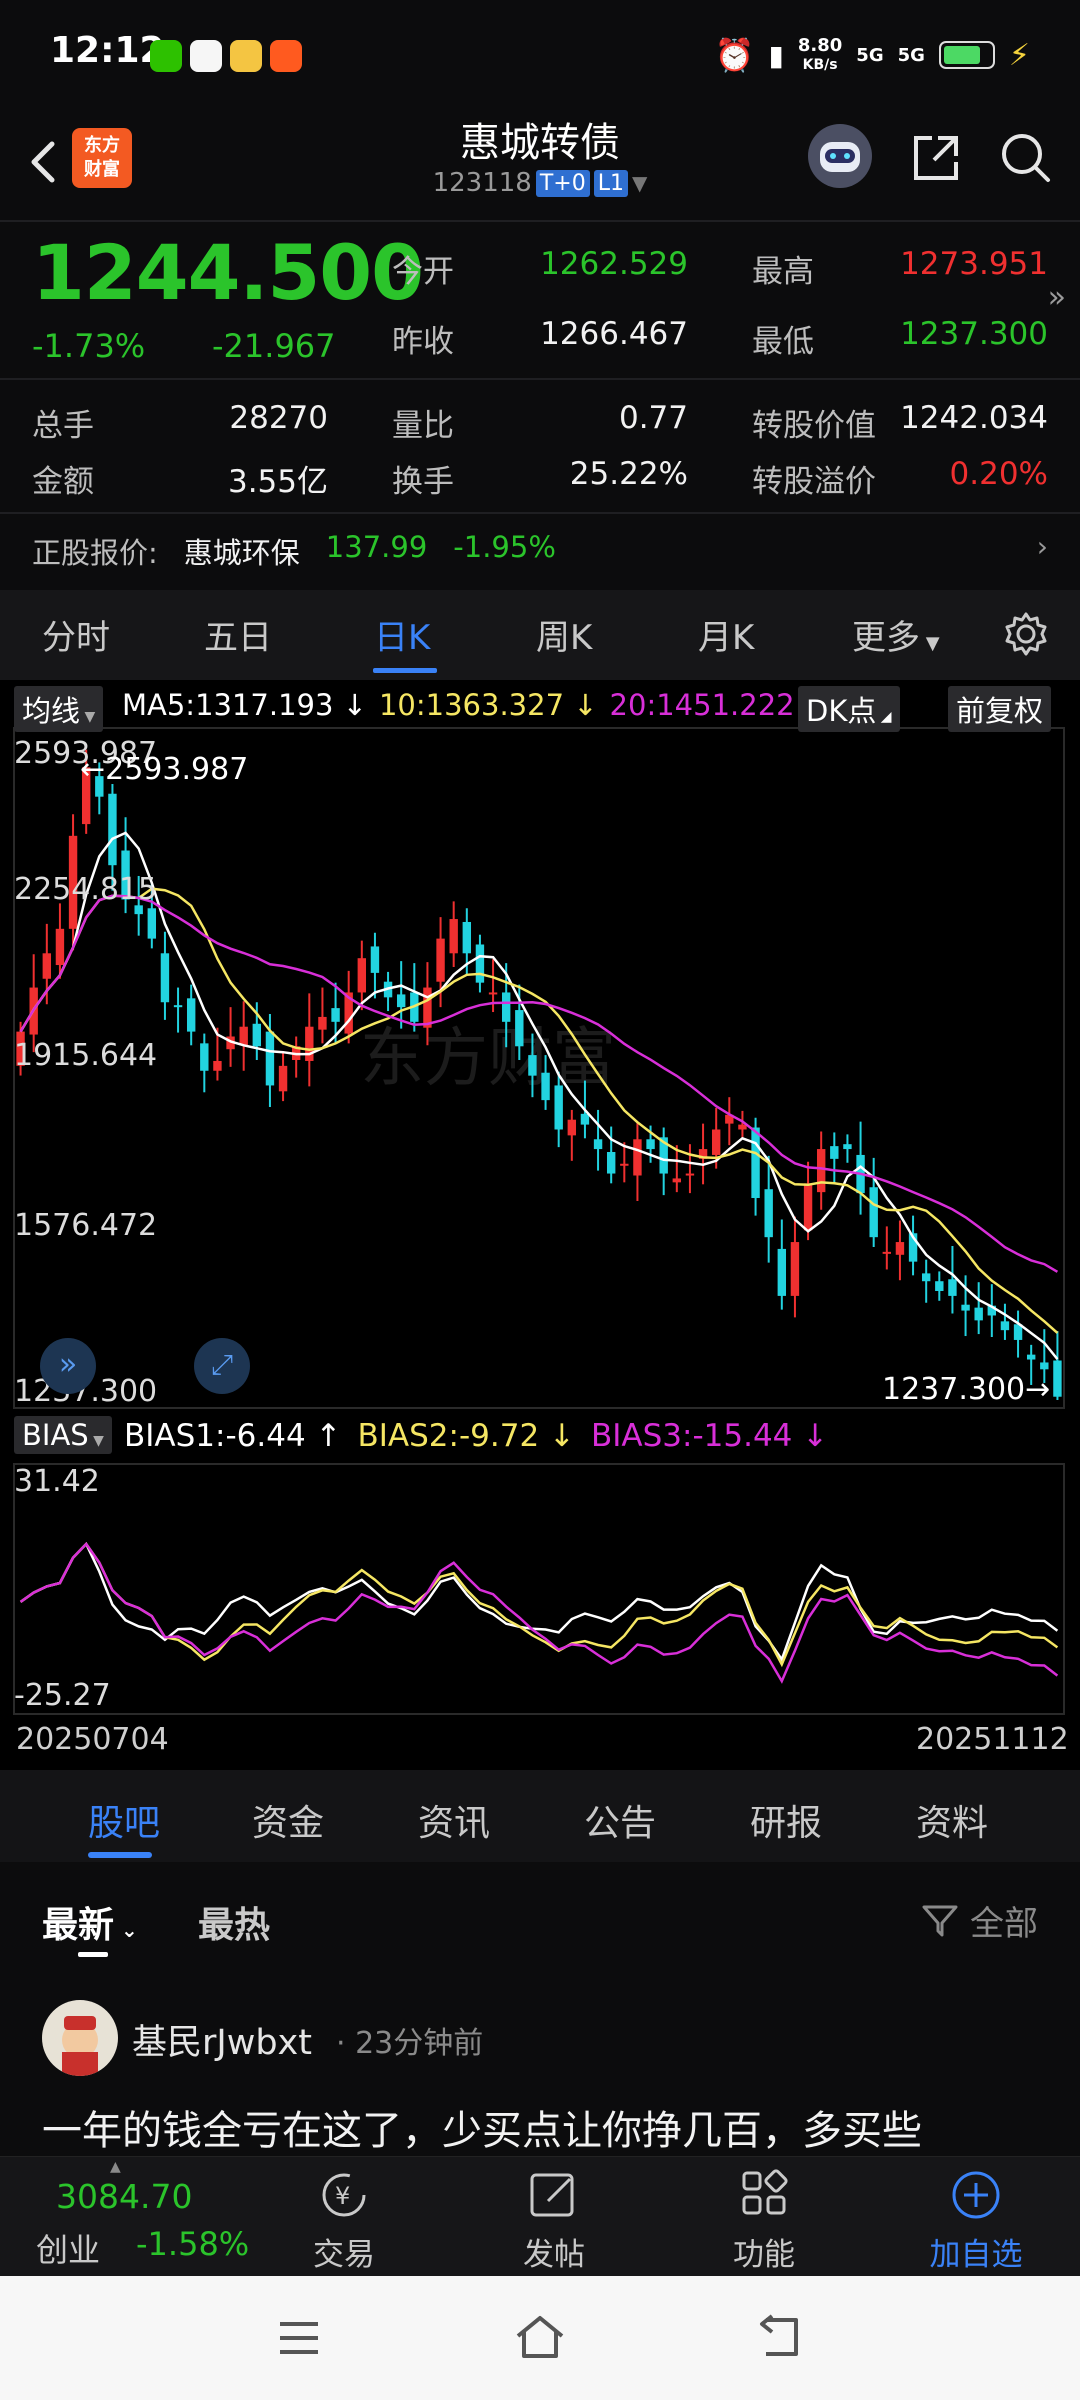  Describe the element at coordinates (719, 705) in the screenshot. I see `ma20-value: 20:1451.222 ↓` at that location.